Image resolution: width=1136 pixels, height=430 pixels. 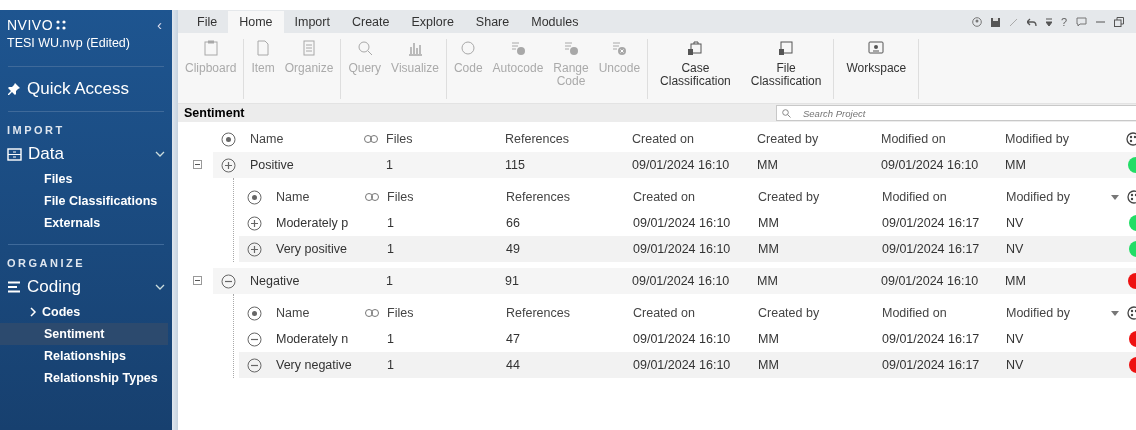 What do you see at coordinates (312, 22) in the screenshot?
I see `ribbon-tab: Import` at bounding box center [312, 22].